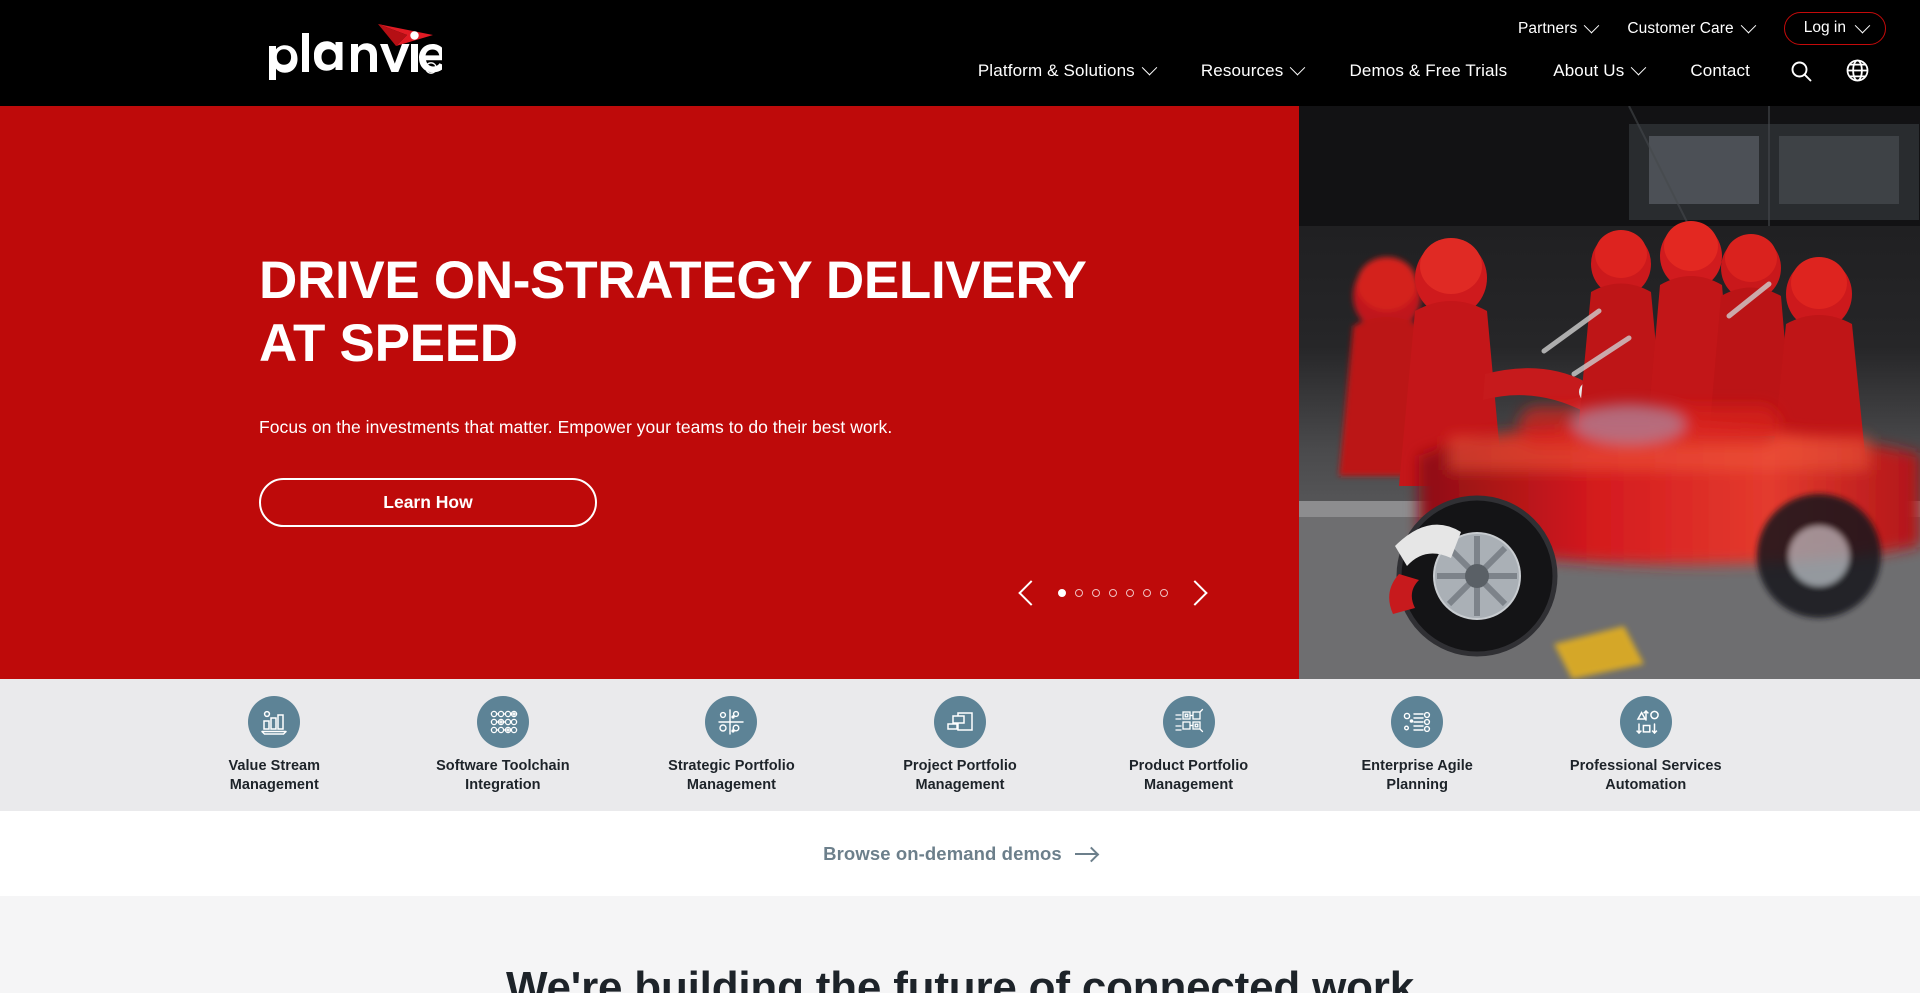 The image size is (1920, 993). What do you see at coordinates (731, 722) in the screenshot?
I see `scatter-quadrant-icon` at bounding box center [731, 722].